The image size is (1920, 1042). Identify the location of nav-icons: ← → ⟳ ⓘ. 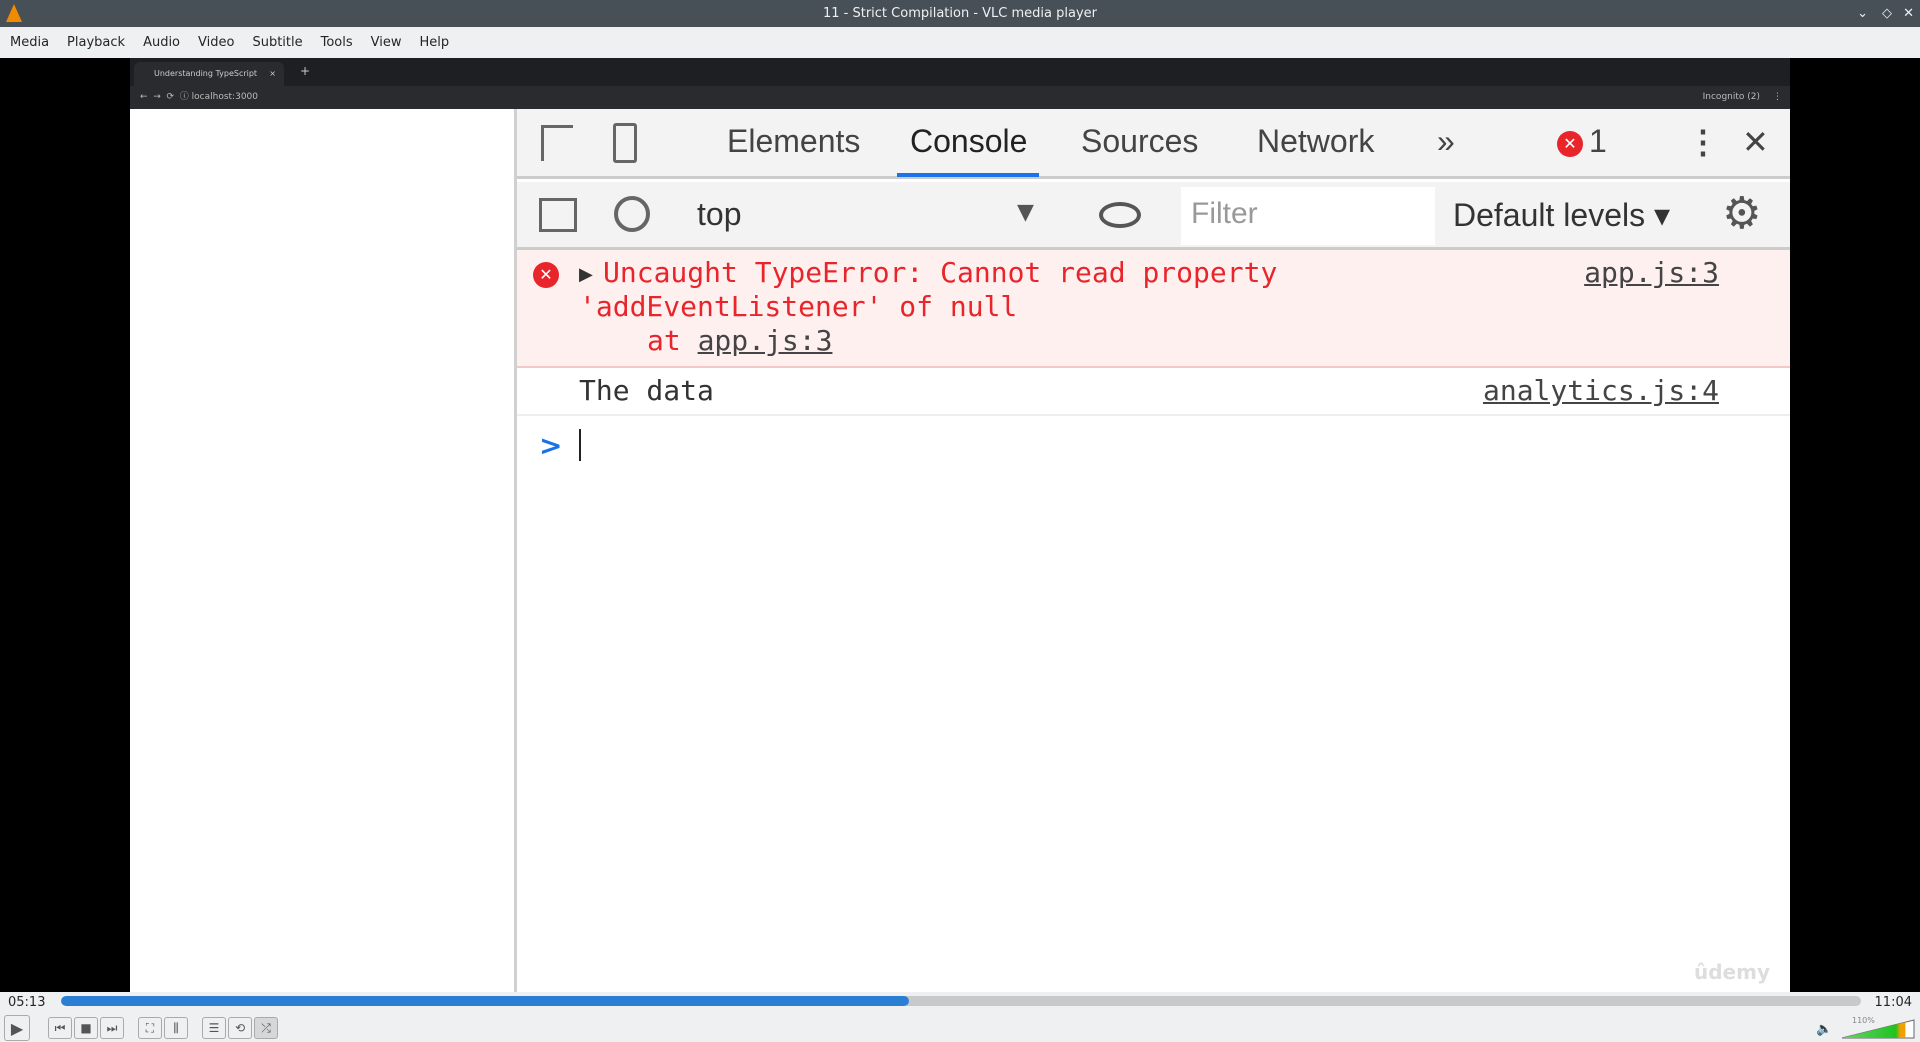
(166, 97).